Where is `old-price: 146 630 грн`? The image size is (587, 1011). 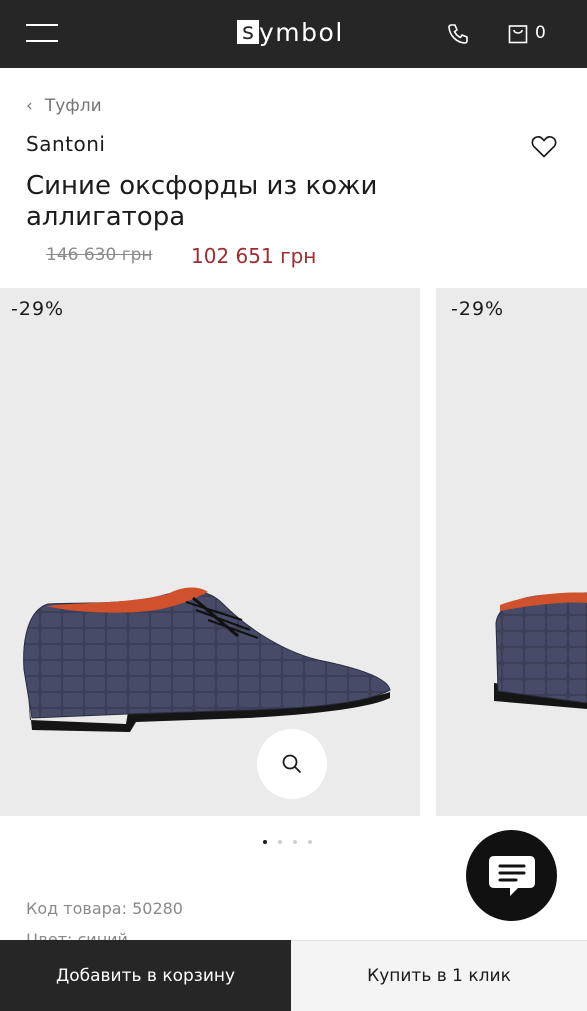
old-price: 146 630 грн is located at coordinates (99, 255).